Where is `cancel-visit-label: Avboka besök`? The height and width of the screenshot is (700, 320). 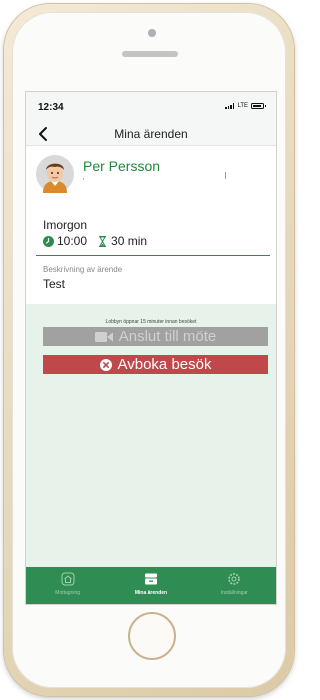
cancel-visit-label: Avboka besök is located at coordinates (164, 364).